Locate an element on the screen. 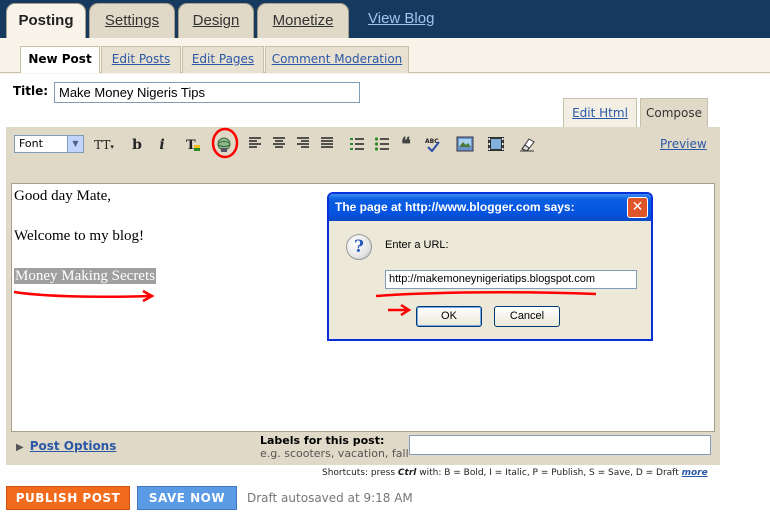  video-icon is located at coordinates (496, 145).